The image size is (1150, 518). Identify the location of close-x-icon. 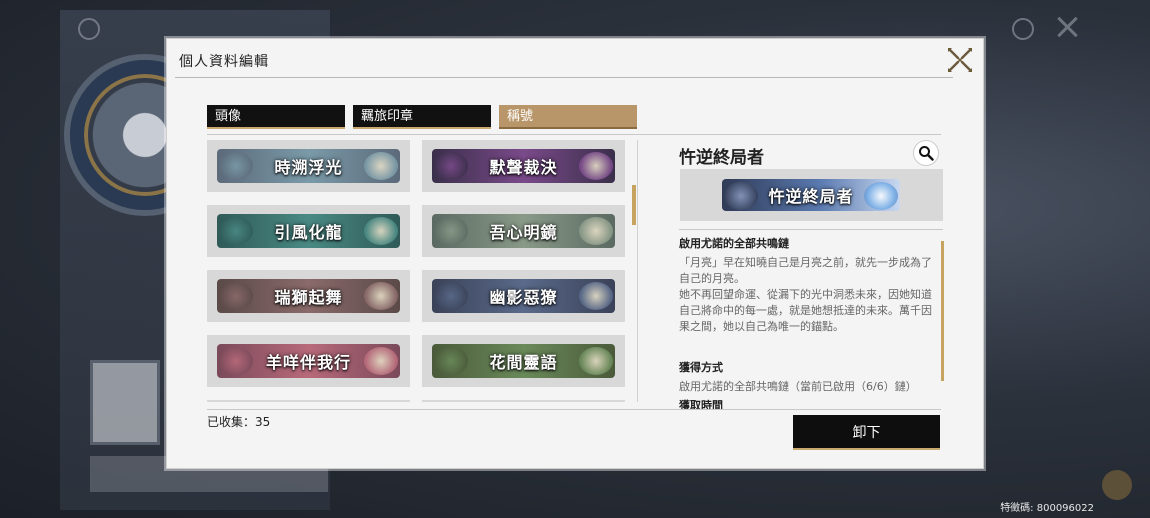
(960, 60).